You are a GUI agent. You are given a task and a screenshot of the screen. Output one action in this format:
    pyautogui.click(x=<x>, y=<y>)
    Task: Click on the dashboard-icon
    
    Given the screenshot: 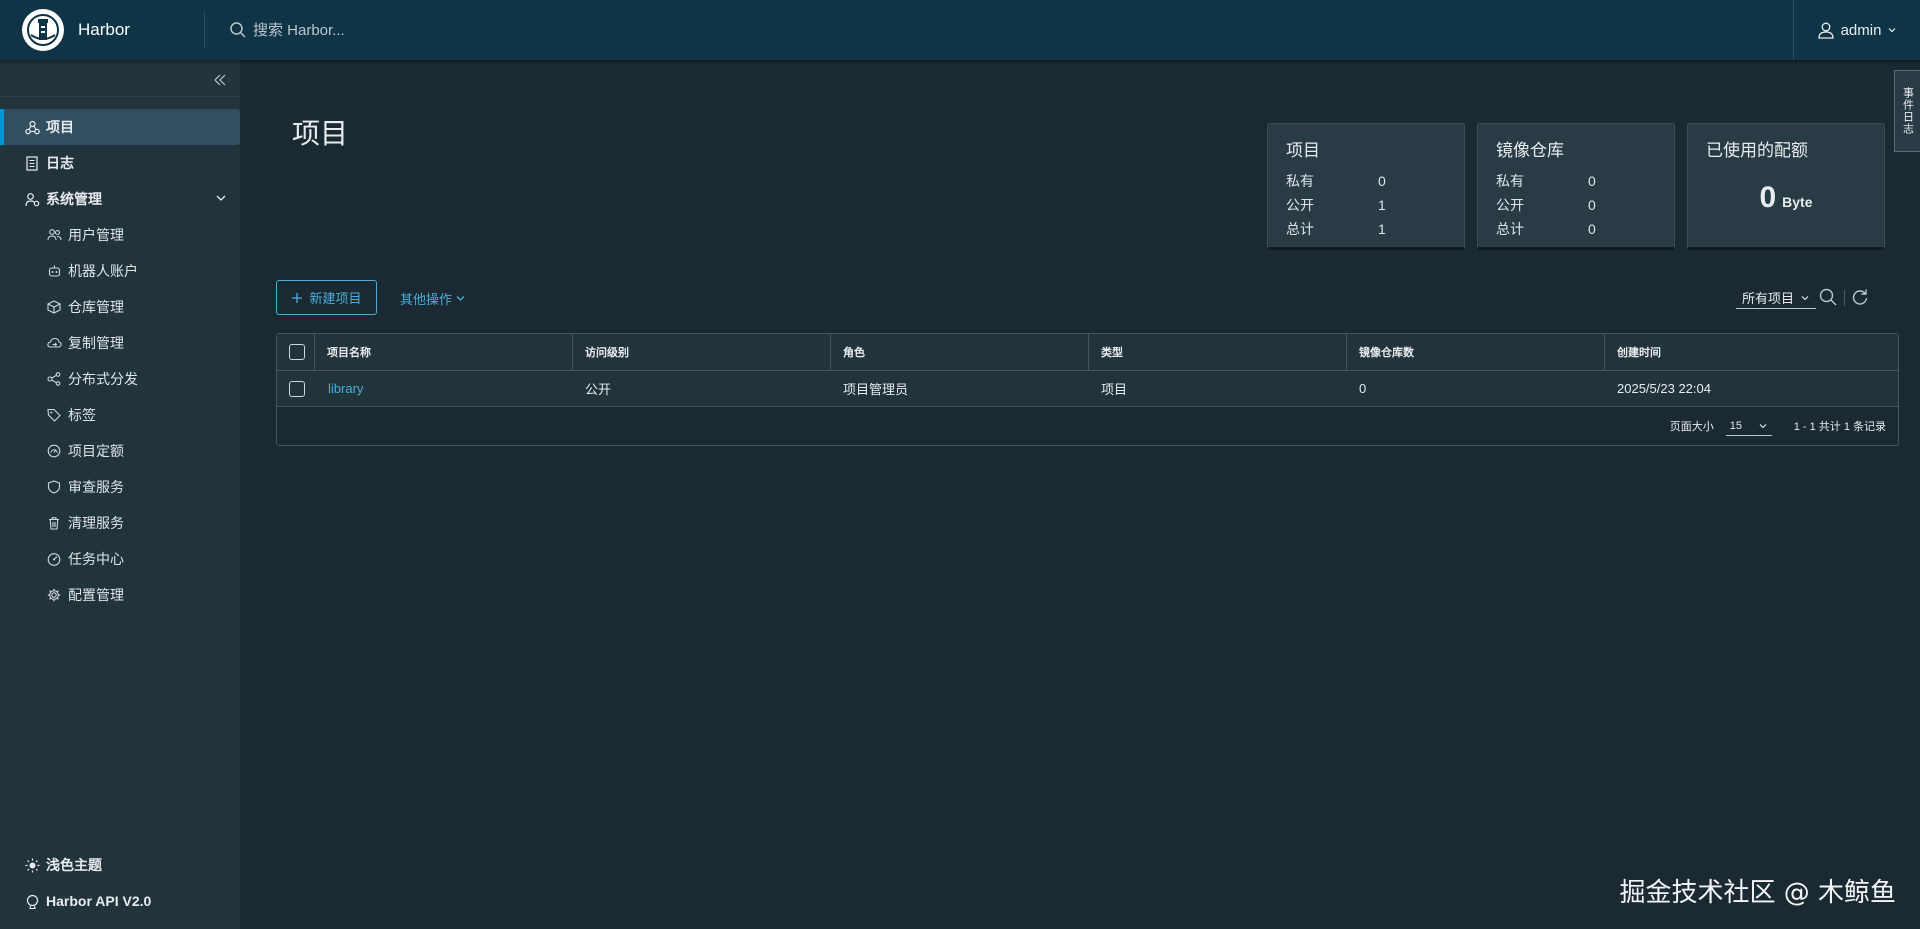 What is the action you would take?
    pyautogui.click(x=54, y=559)
    